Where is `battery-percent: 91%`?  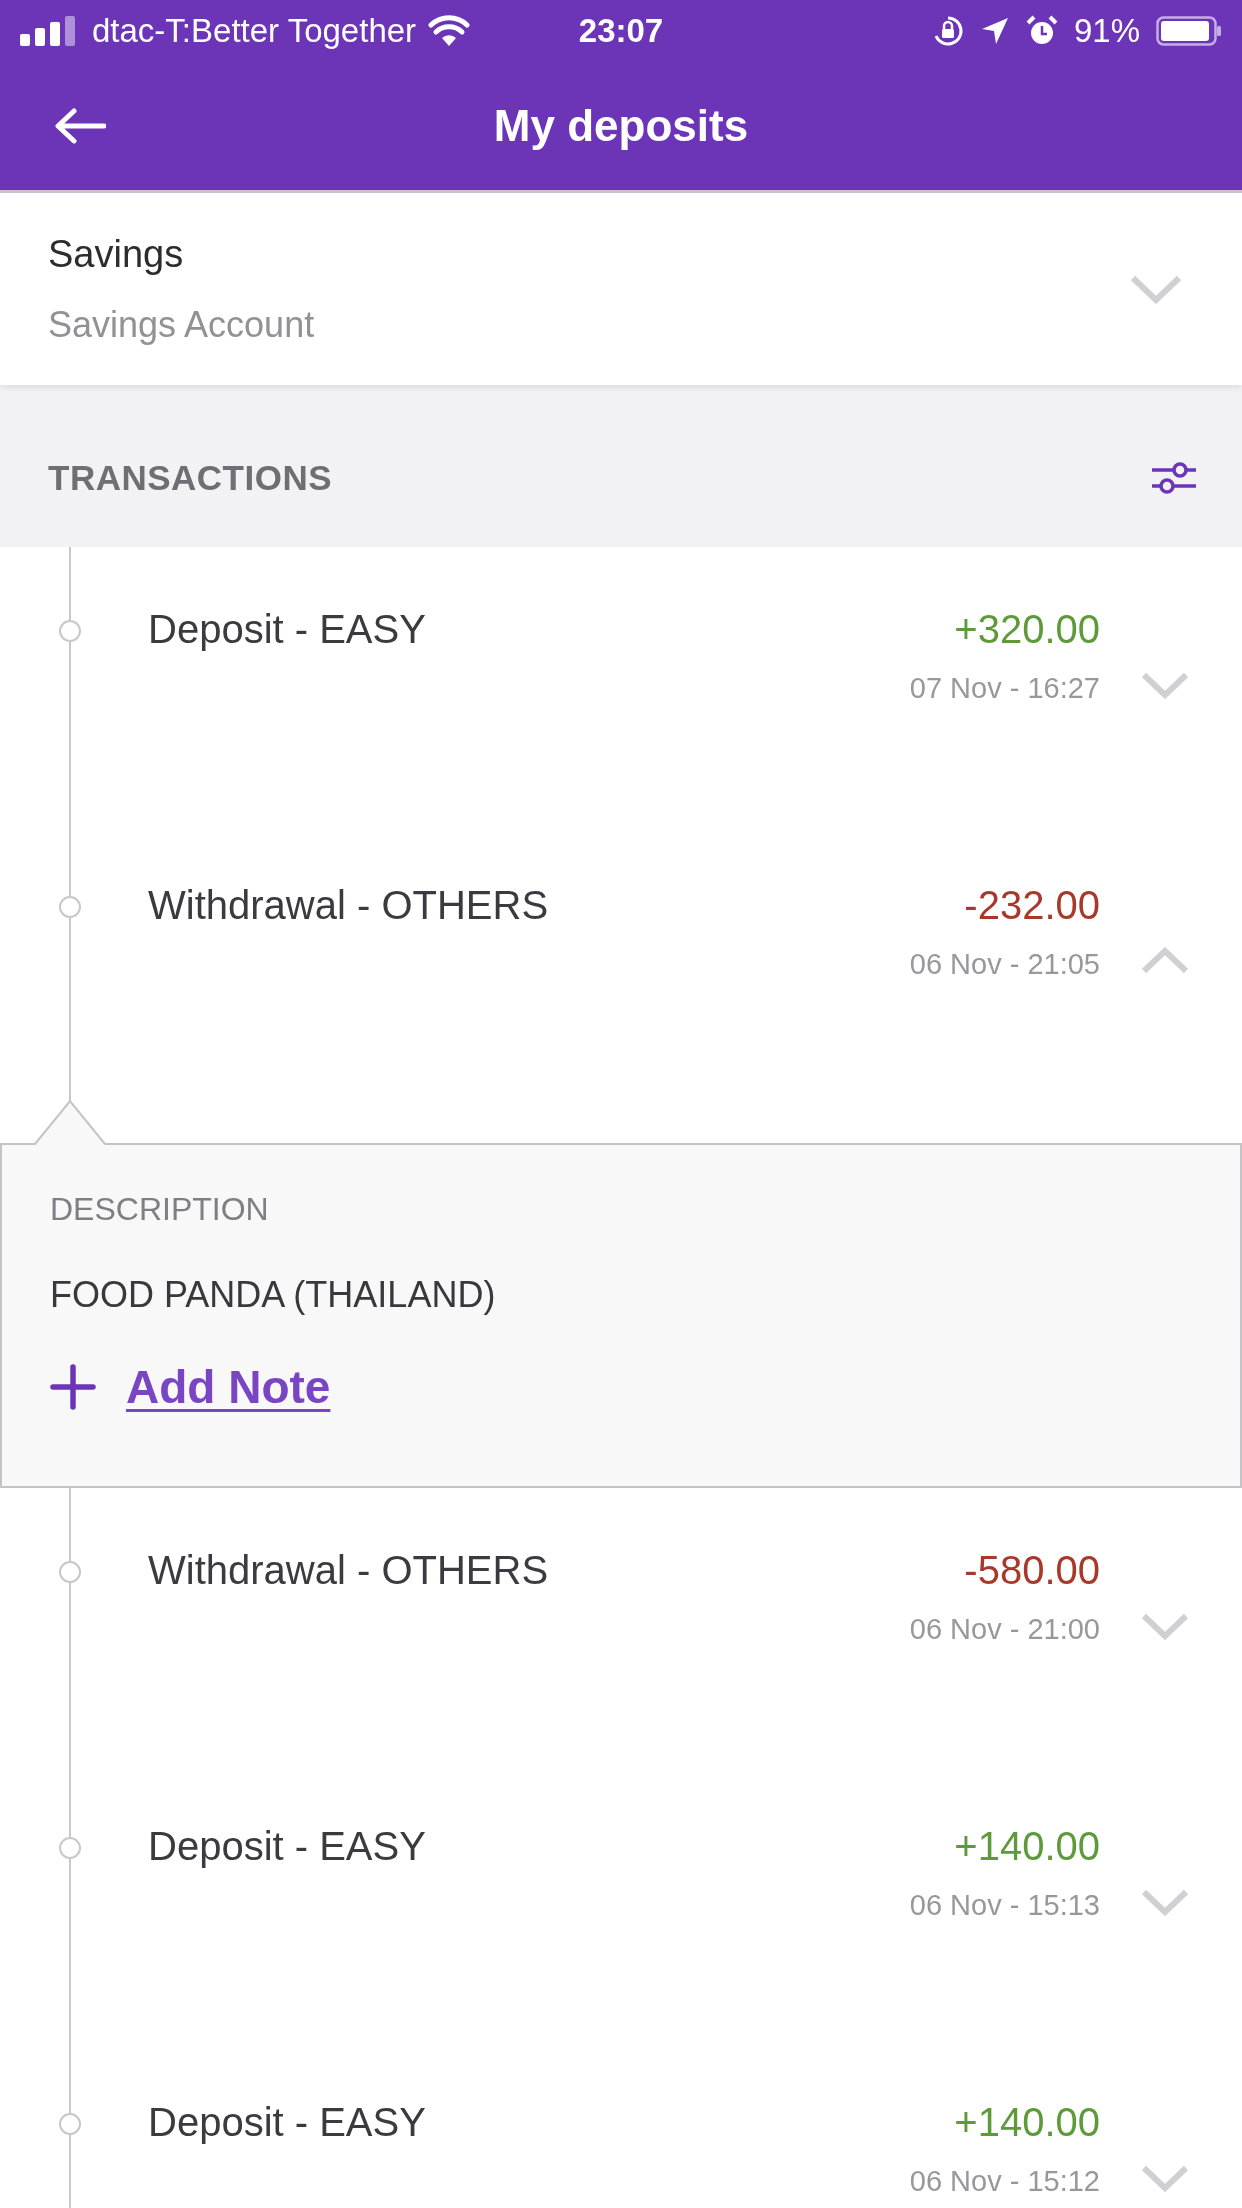 battery-percent: 91% is located at coordinates (1106, 31).